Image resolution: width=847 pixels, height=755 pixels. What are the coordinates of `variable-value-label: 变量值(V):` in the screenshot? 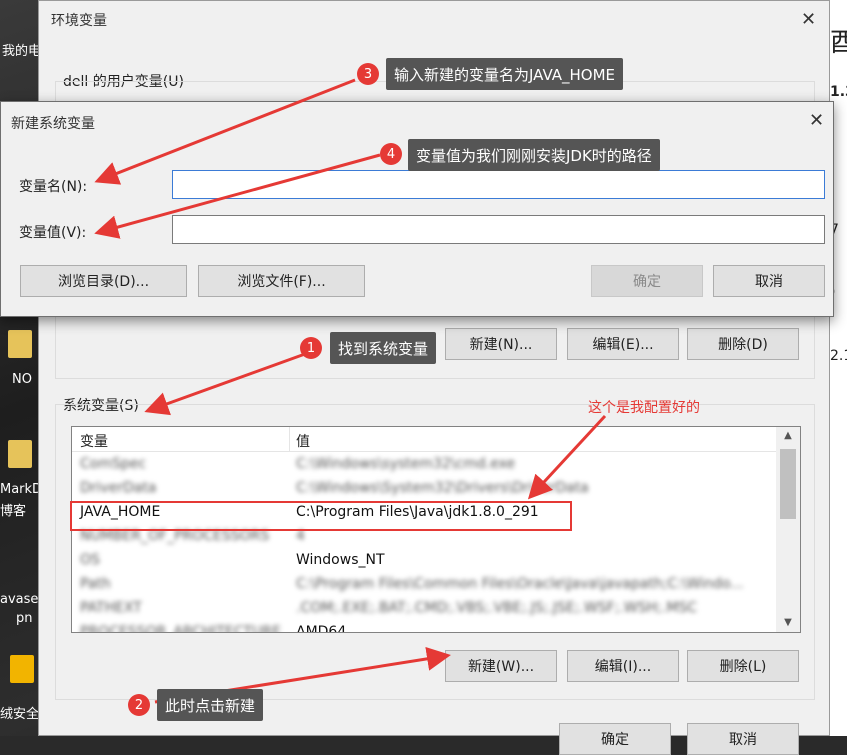 It's located at (53, 233).